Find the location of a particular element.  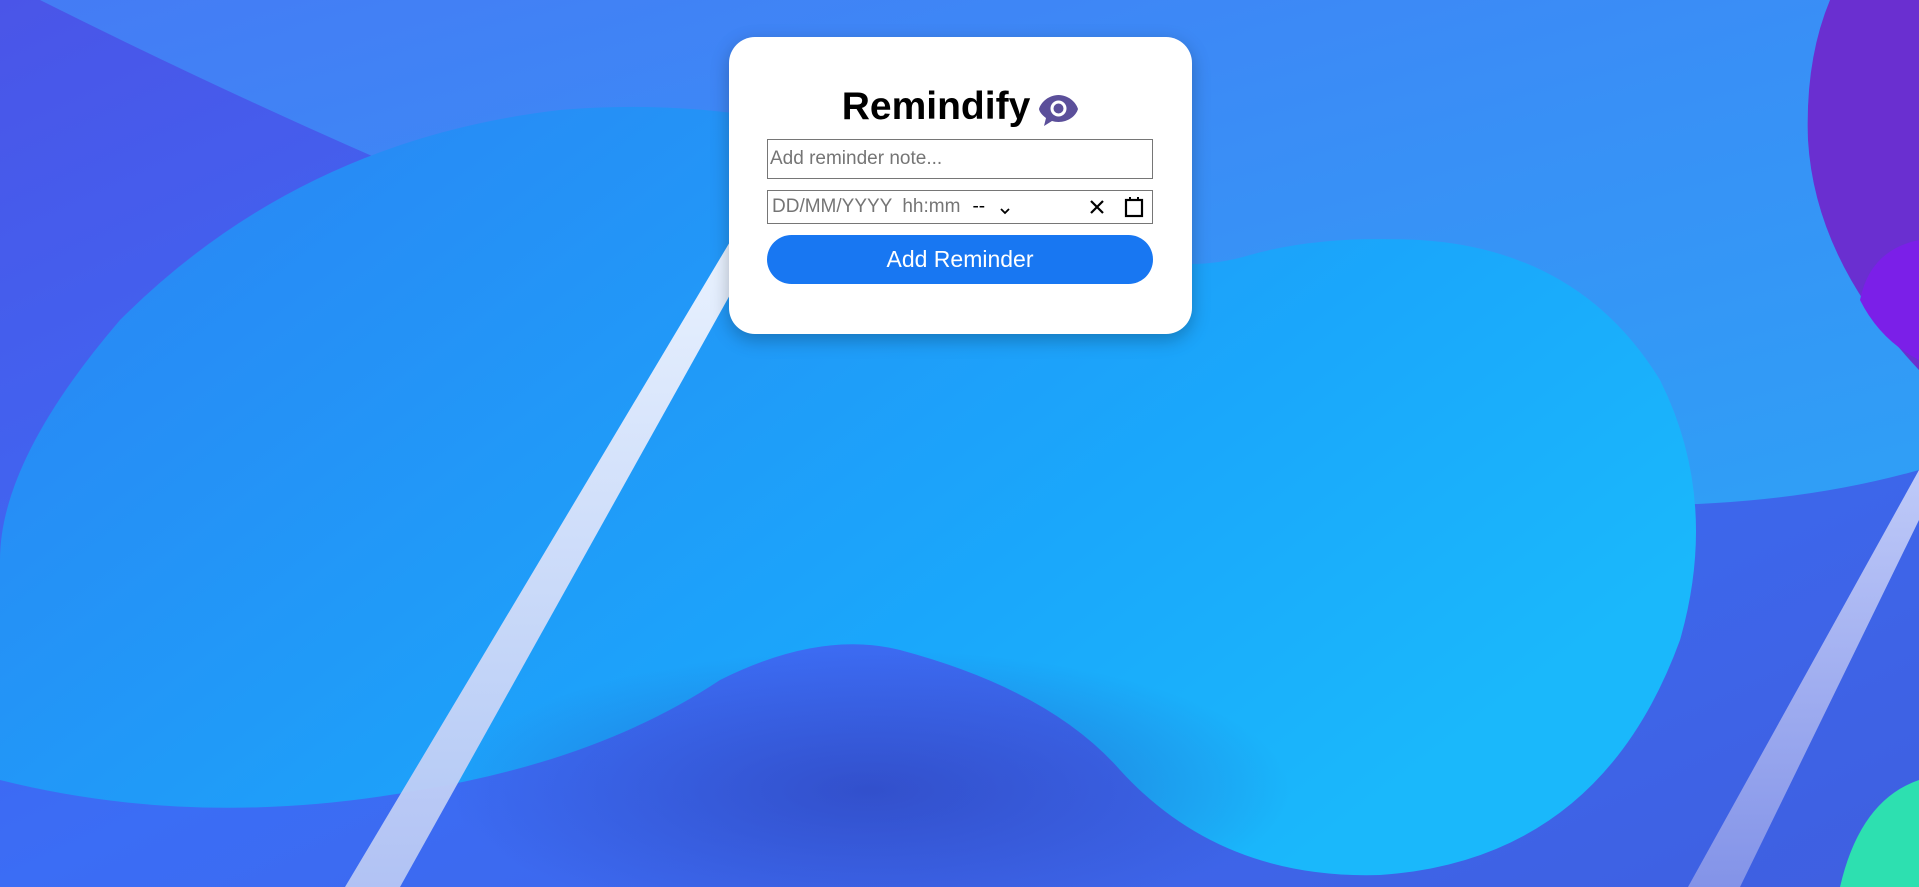

calendar-icon is located at coordinates (1134, 207).